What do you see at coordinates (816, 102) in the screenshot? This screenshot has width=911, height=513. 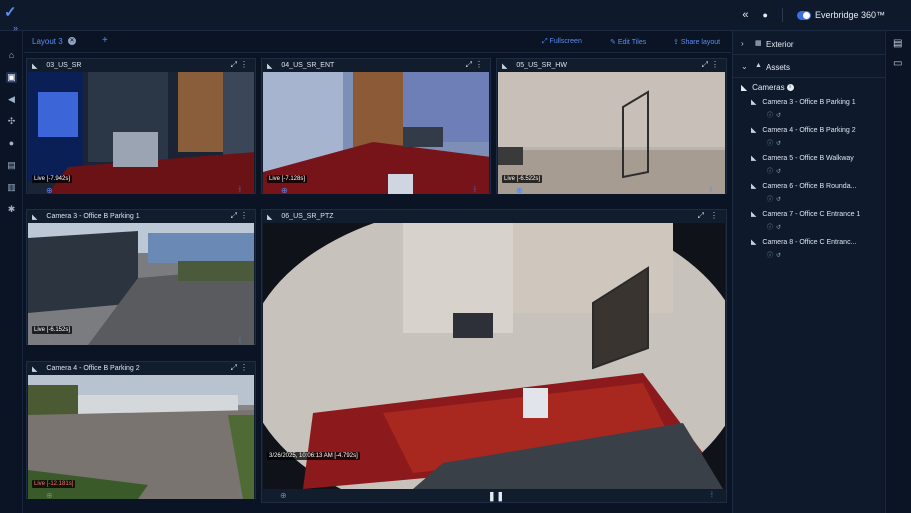 I see `camera-list-item: ◣ Camera 3 - Office B Parking 1` at bounding box center [816, 102].